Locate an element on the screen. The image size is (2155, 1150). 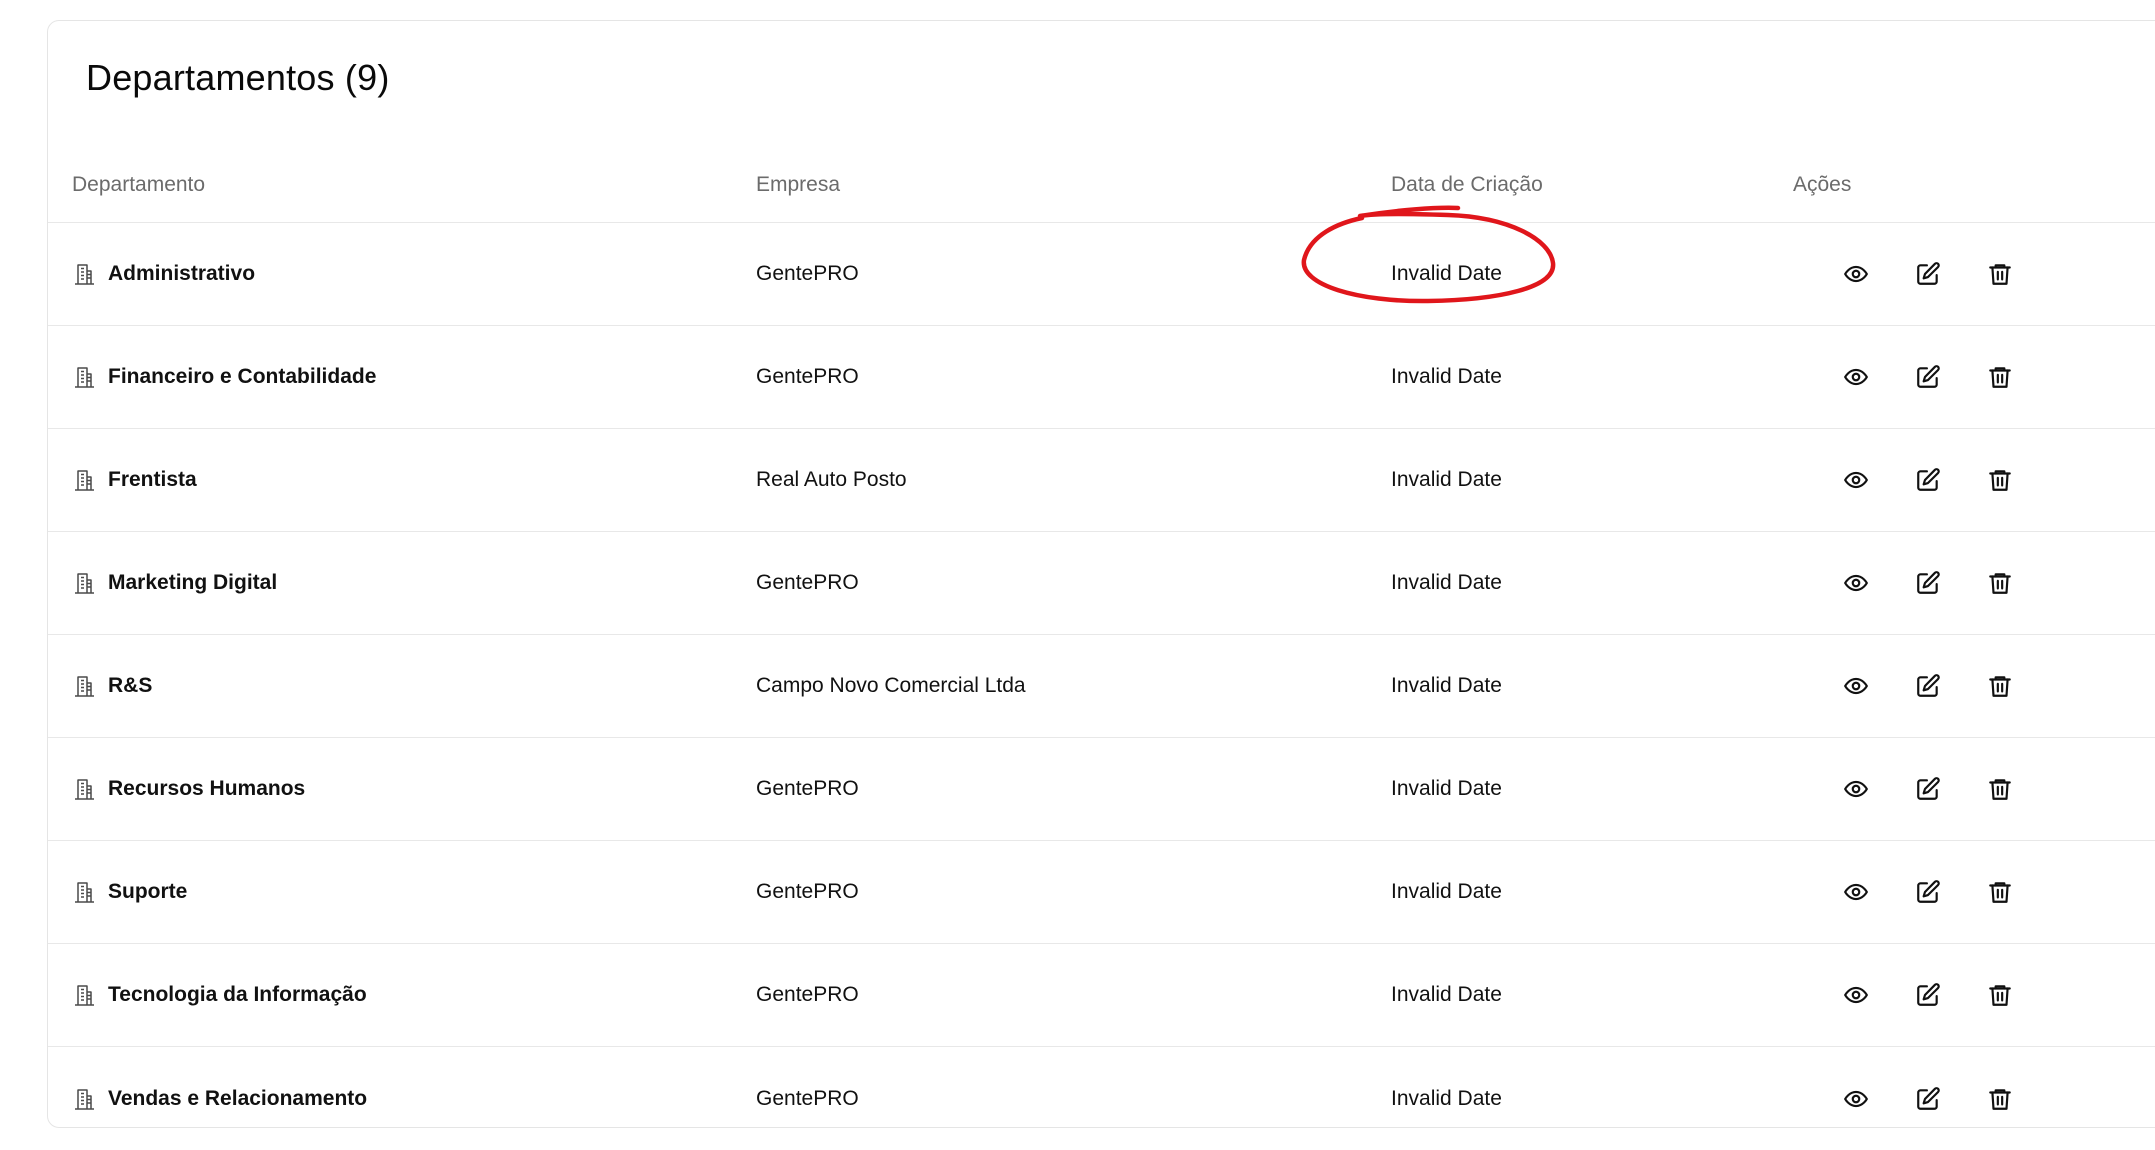
cell-departamento: Frentista is located at coordinates (134, 480).